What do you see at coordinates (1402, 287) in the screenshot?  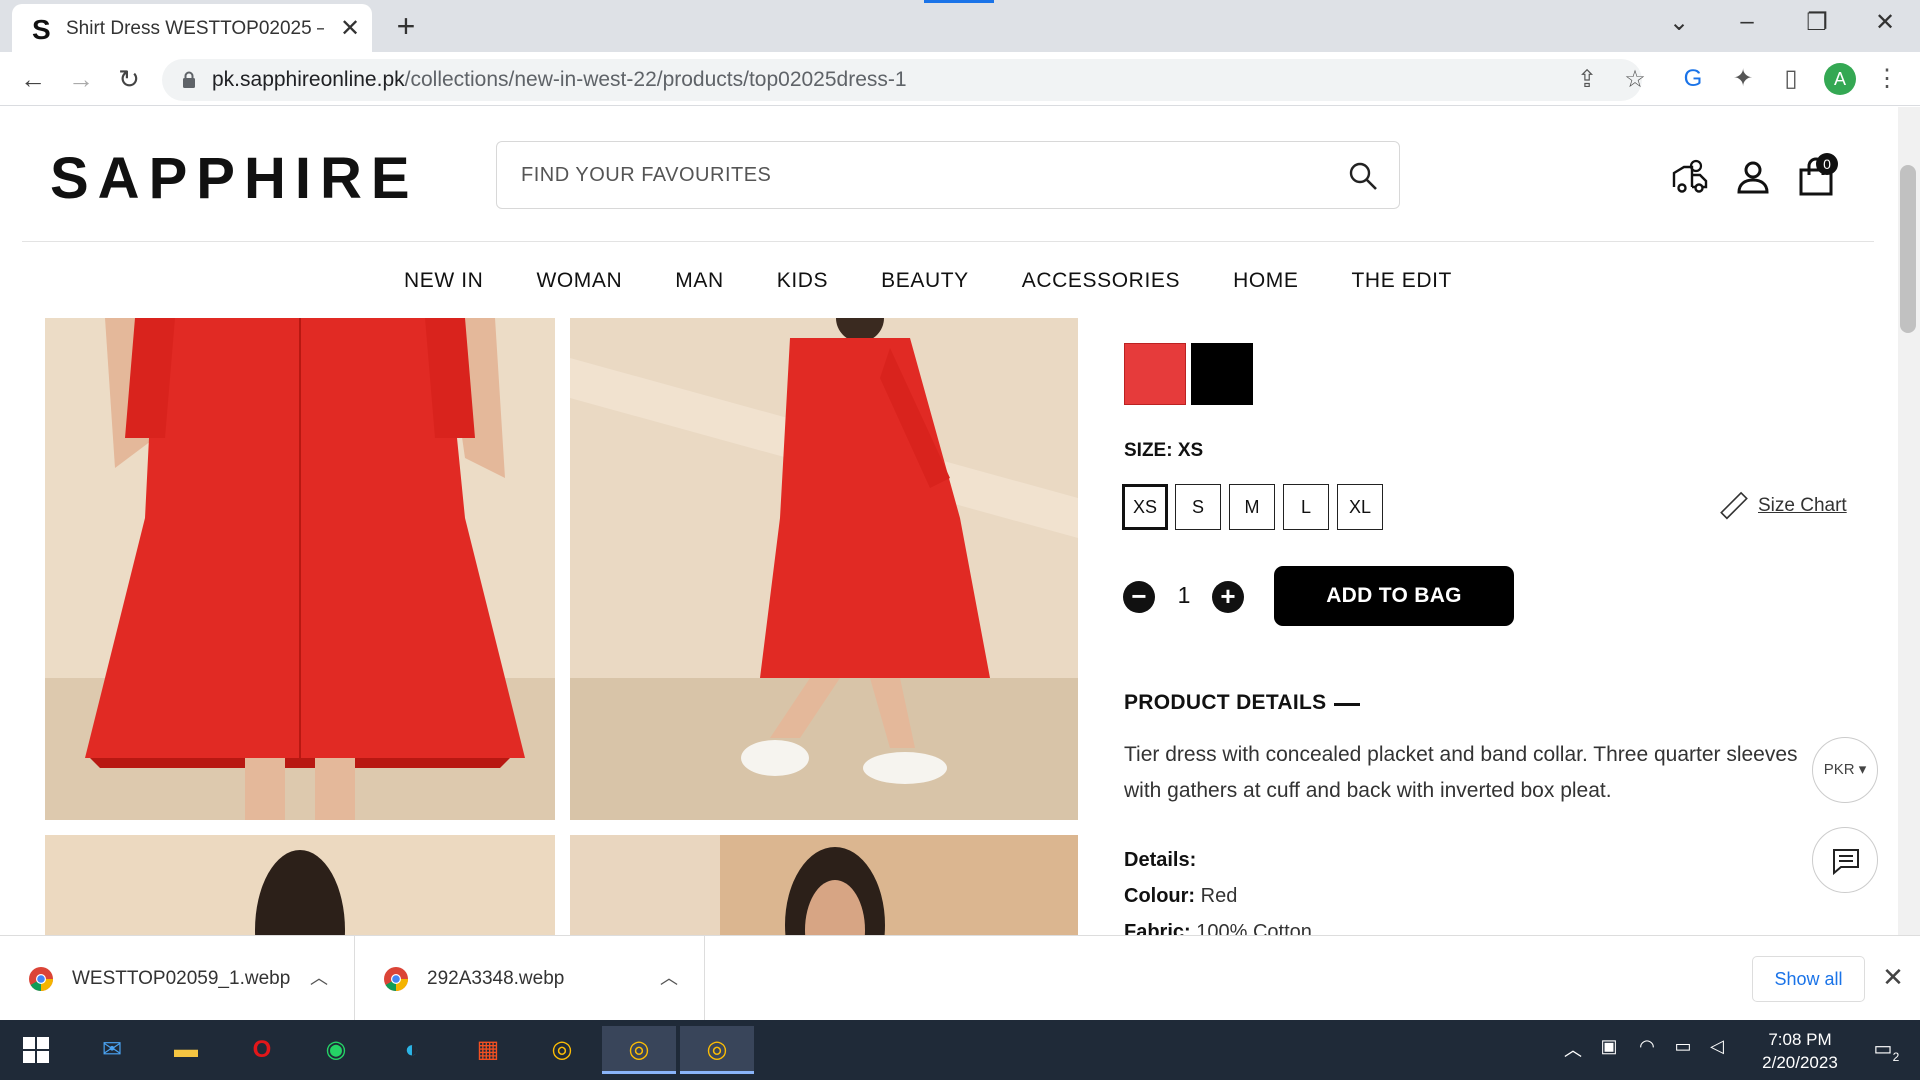 I see `nav-the-edit: THE EDIT` at bounding box center [1402, 287].